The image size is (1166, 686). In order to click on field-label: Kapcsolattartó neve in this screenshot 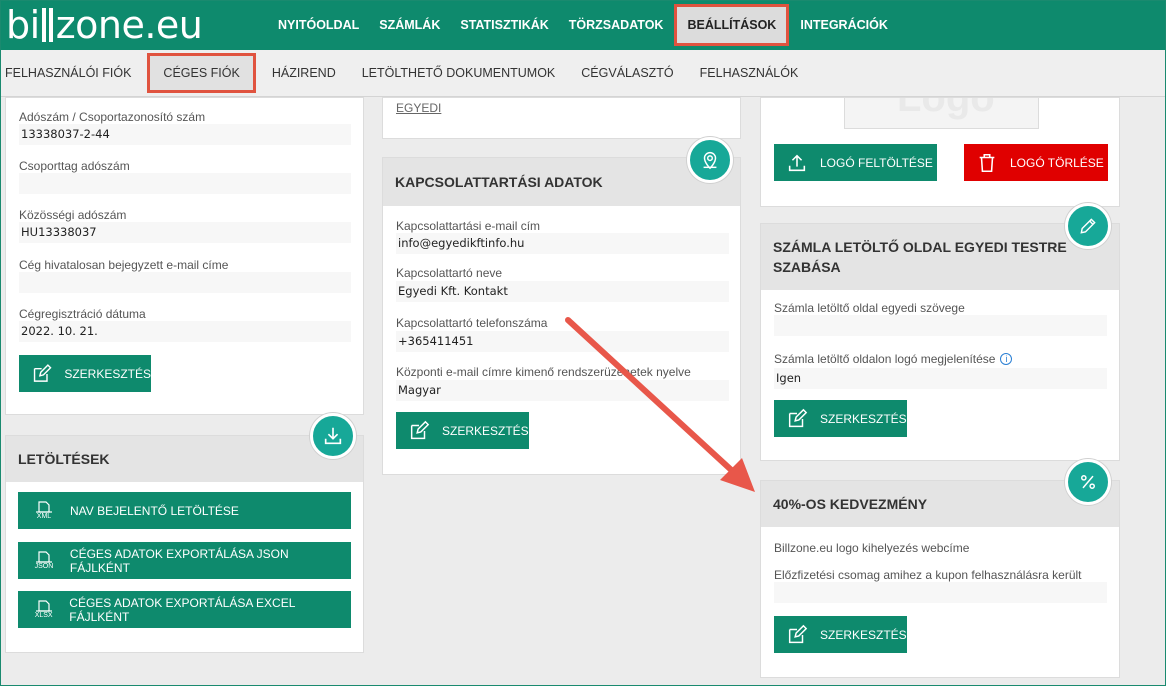, I will do `click(449, 273)`.